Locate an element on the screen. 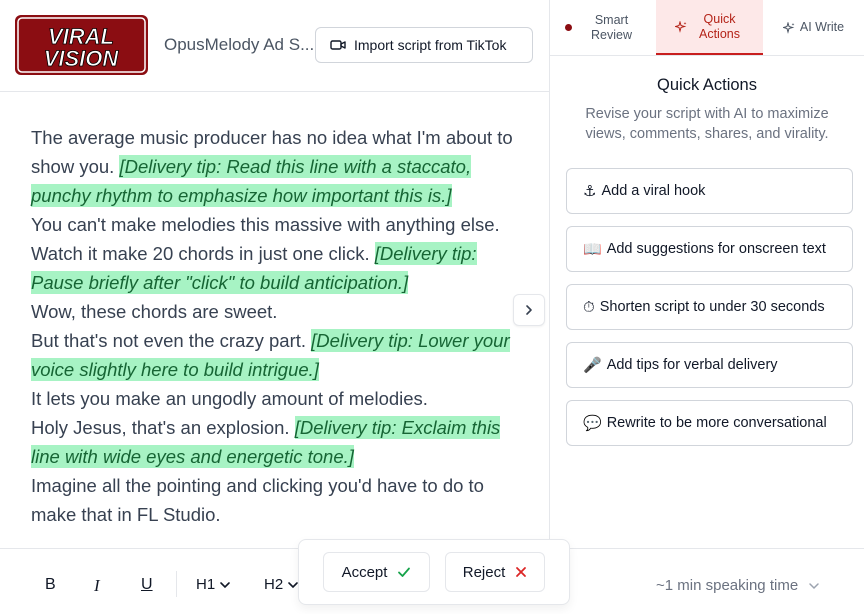 Image resolution: width=864 pixels, height=614 pixels. speaking-time-dropdown: ~1 min speaking time is located at coordinates (738, 585).